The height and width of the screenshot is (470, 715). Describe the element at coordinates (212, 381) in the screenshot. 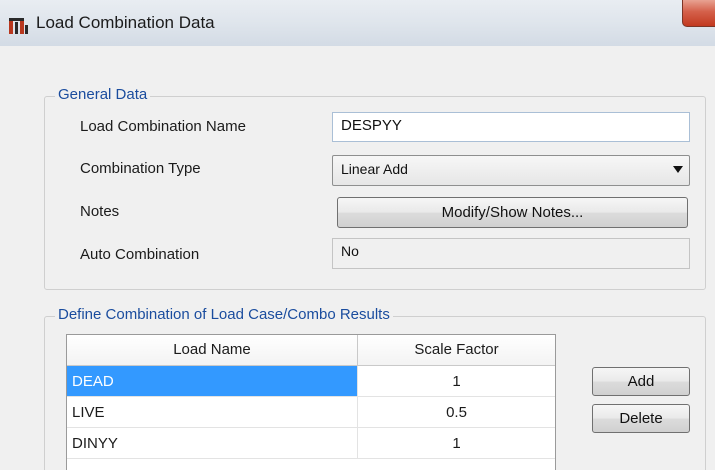

I see `load-name-cell: DEAD` at that location.